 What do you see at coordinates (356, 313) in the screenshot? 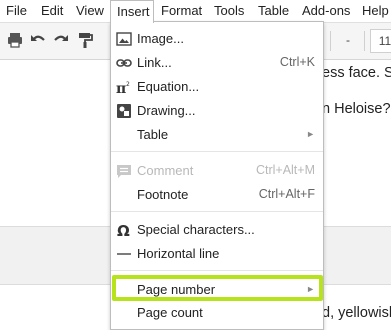
I see `document-text-line: d, yellowish` at bounding box center [356, 313].